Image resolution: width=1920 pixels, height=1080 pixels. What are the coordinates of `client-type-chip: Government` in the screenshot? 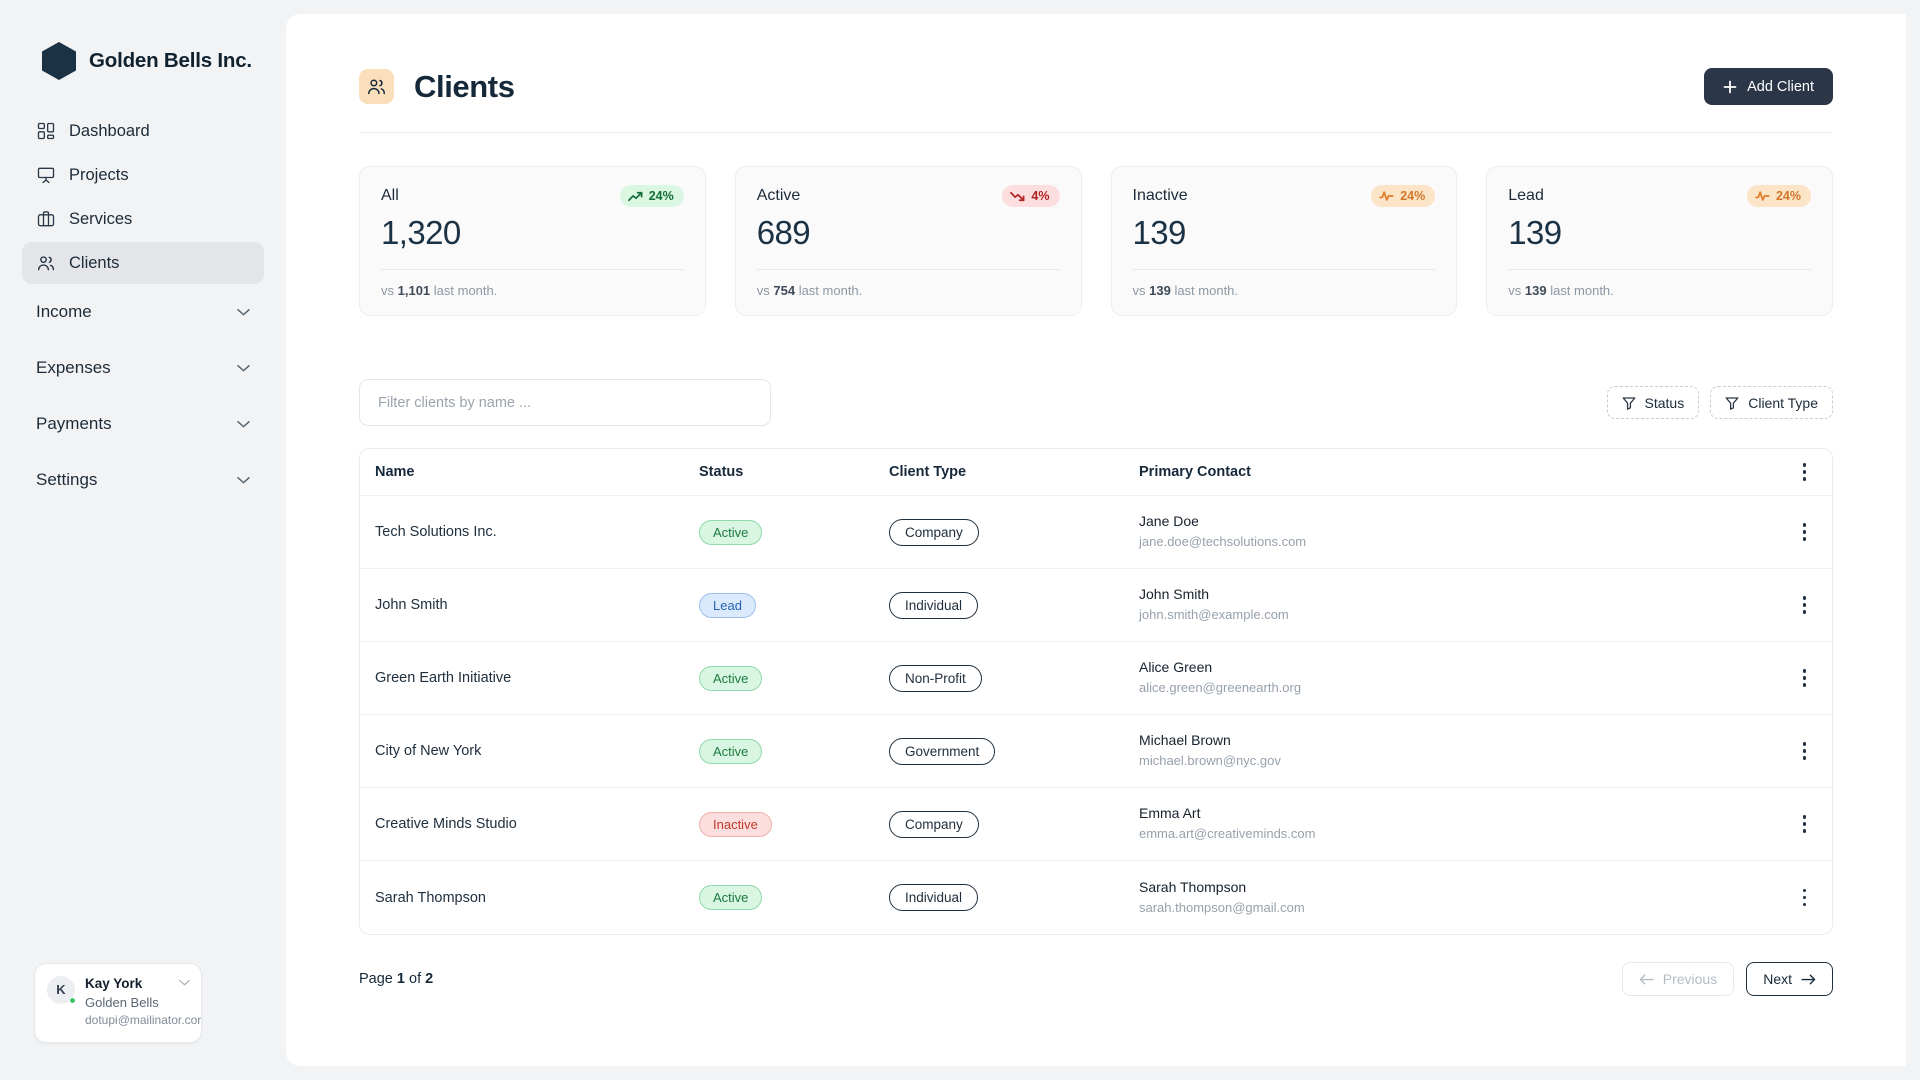 It's located at (942, 751).